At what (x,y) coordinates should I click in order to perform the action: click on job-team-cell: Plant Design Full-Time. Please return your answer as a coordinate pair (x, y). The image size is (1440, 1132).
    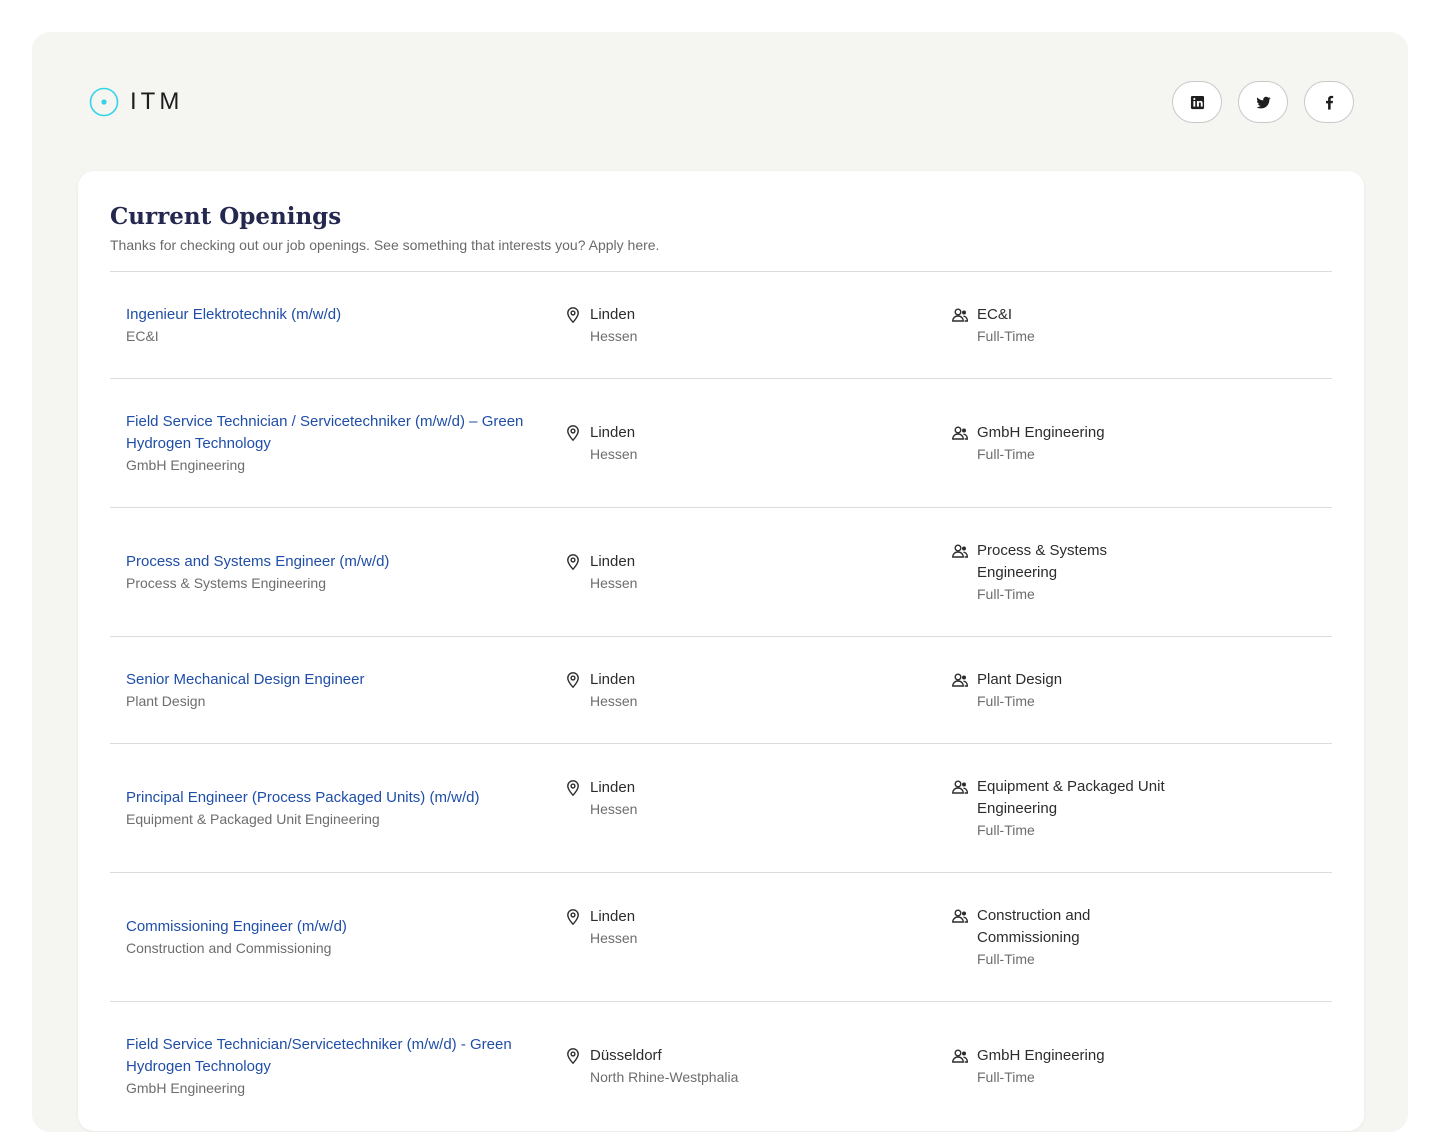
    Looking at the image, I should click on (1133, 690).